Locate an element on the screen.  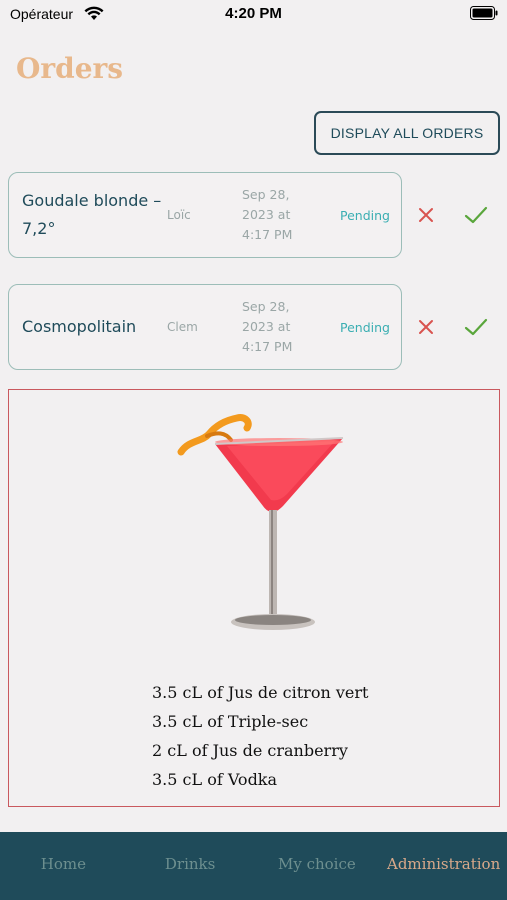
clock: 4:20 PM is located at coordinates (253, 13).